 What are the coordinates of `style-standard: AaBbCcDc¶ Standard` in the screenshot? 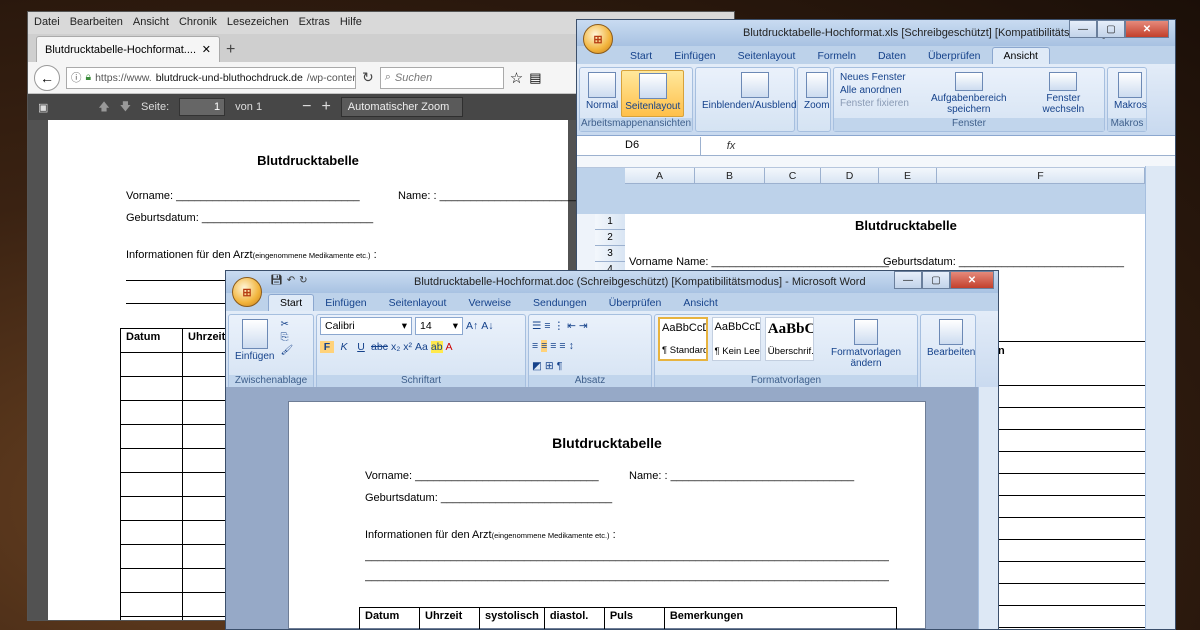 It's located at (683, 339).